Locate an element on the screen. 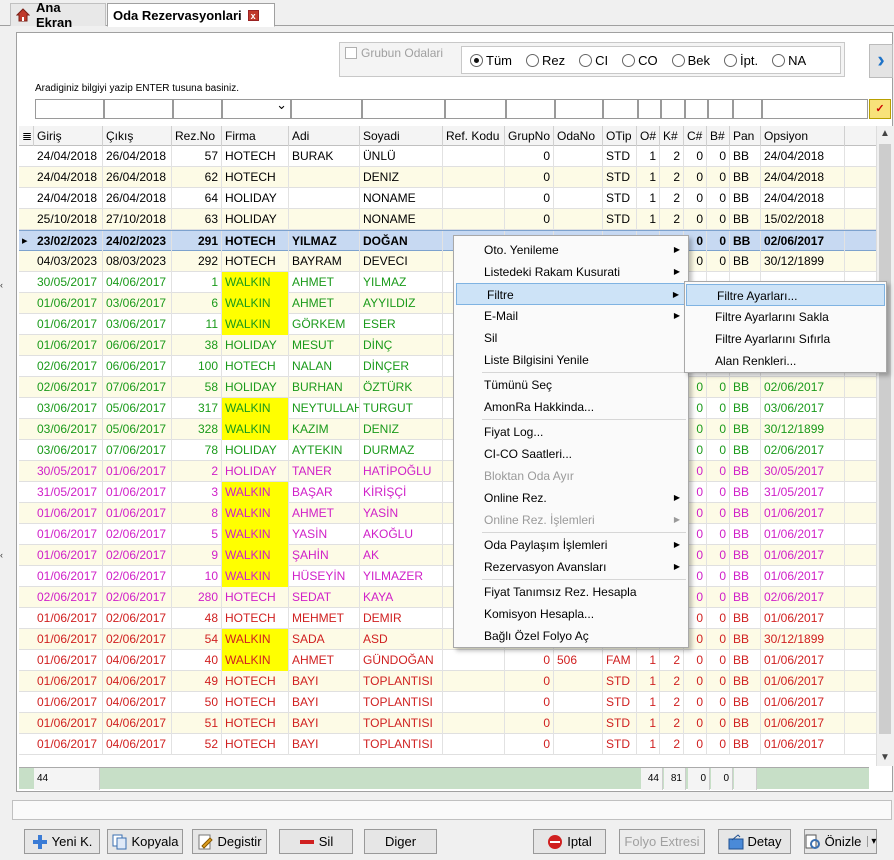  chevron-down-icon: ⌄ is located at coordinates (281, 105).